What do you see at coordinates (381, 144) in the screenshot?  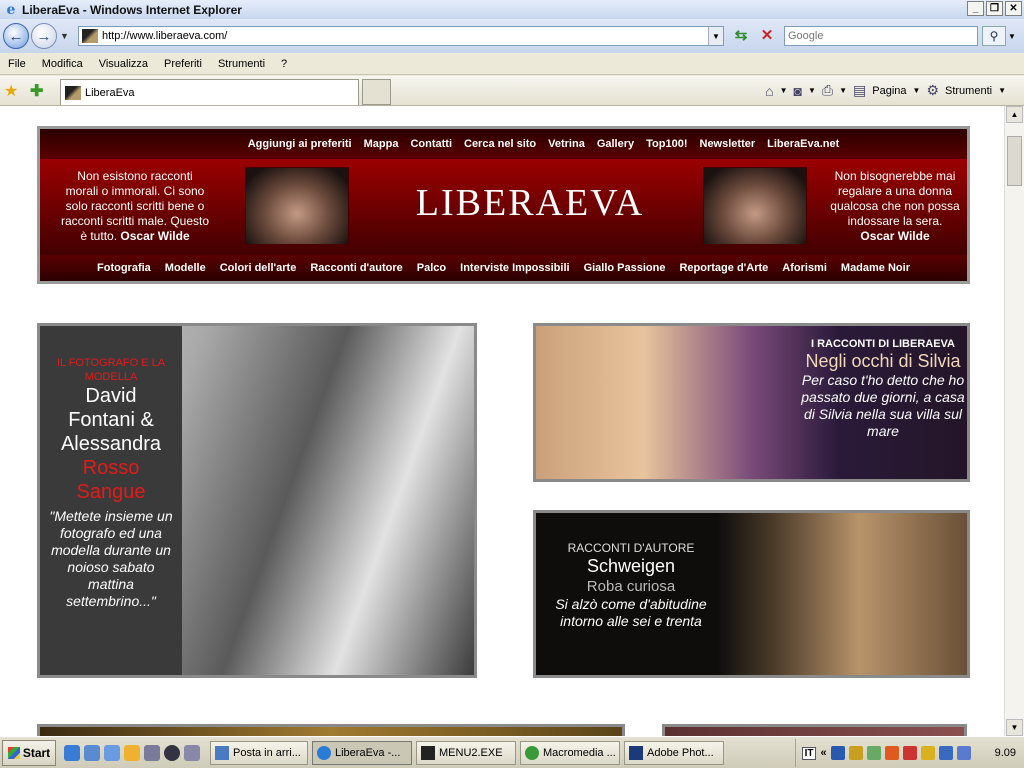 I see `nav-map: Mappa` at bounding box center [381, 144].